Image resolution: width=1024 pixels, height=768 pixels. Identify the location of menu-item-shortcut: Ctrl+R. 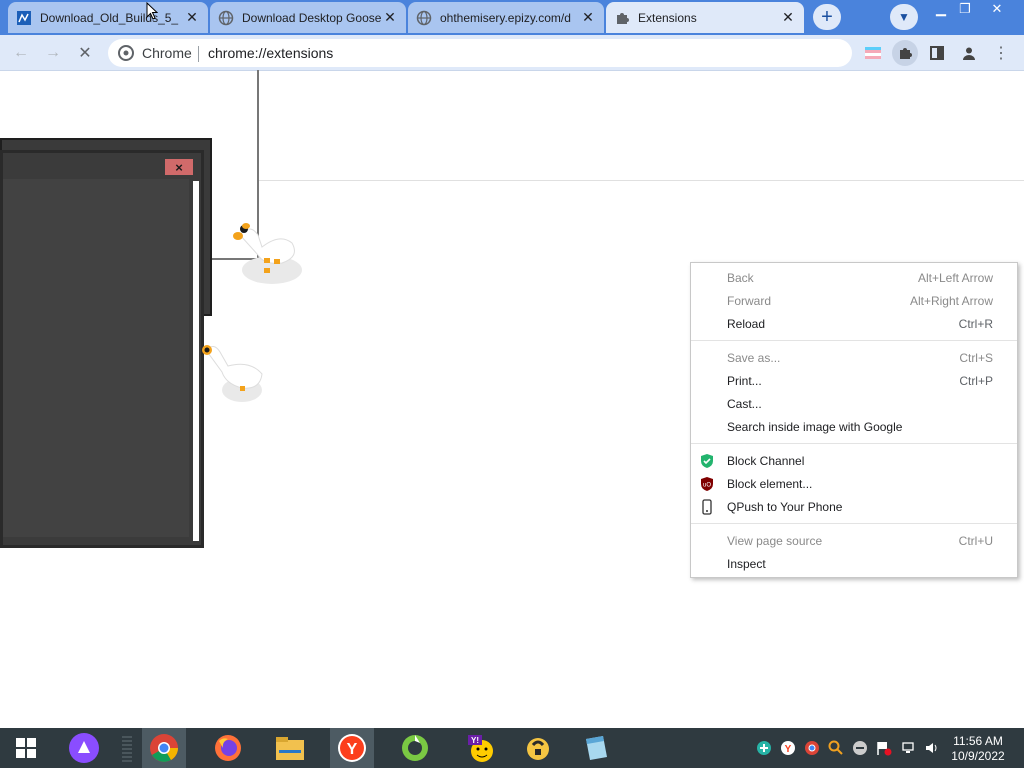
(975, 324).